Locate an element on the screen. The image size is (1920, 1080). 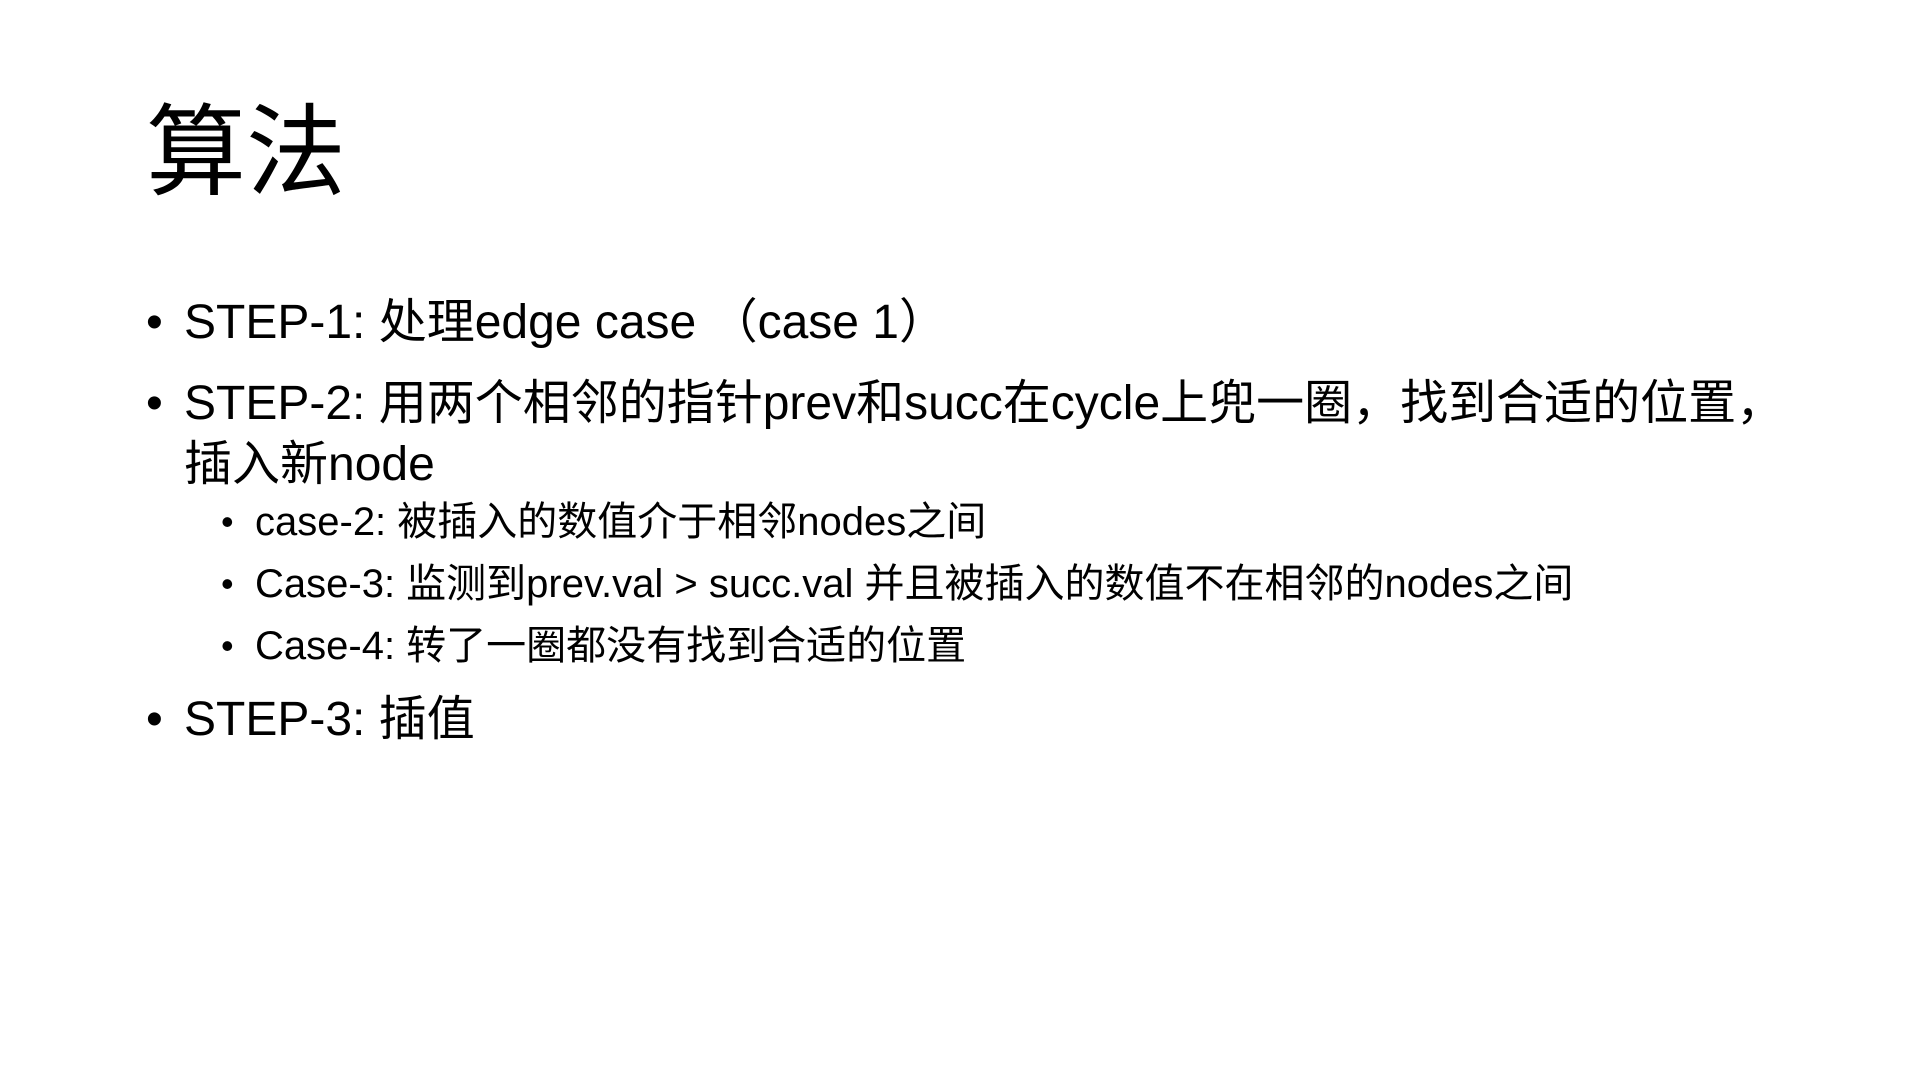
slide-title: 算法 is located at coordinates (246, 153).